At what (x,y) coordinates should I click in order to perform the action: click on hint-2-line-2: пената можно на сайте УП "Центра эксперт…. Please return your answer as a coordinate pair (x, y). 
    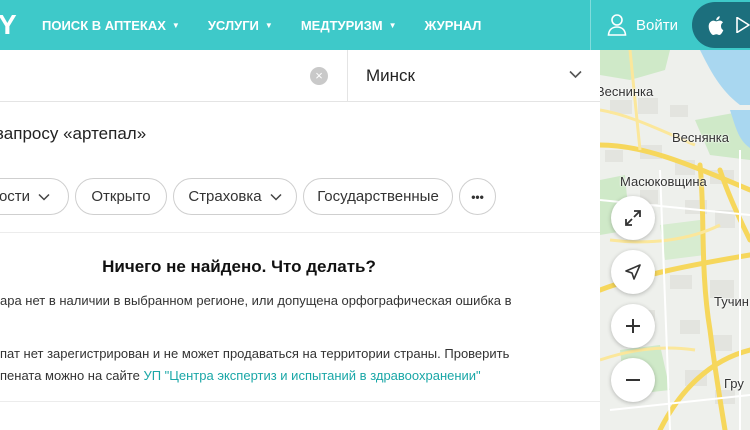
    Looking at the image, I should click on (254, 376).